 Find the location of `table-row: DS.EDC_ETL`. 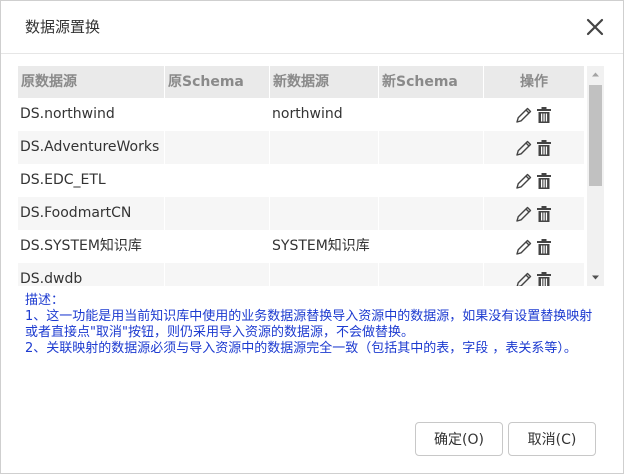

table-row: DS.EDC_ETL is located at coordinates (301, 180).